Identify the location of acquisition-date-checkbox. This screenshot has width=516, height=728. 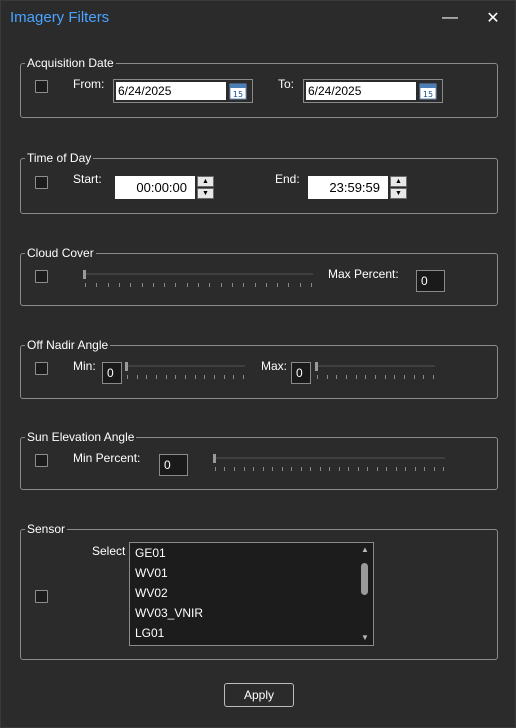
(41, 86).